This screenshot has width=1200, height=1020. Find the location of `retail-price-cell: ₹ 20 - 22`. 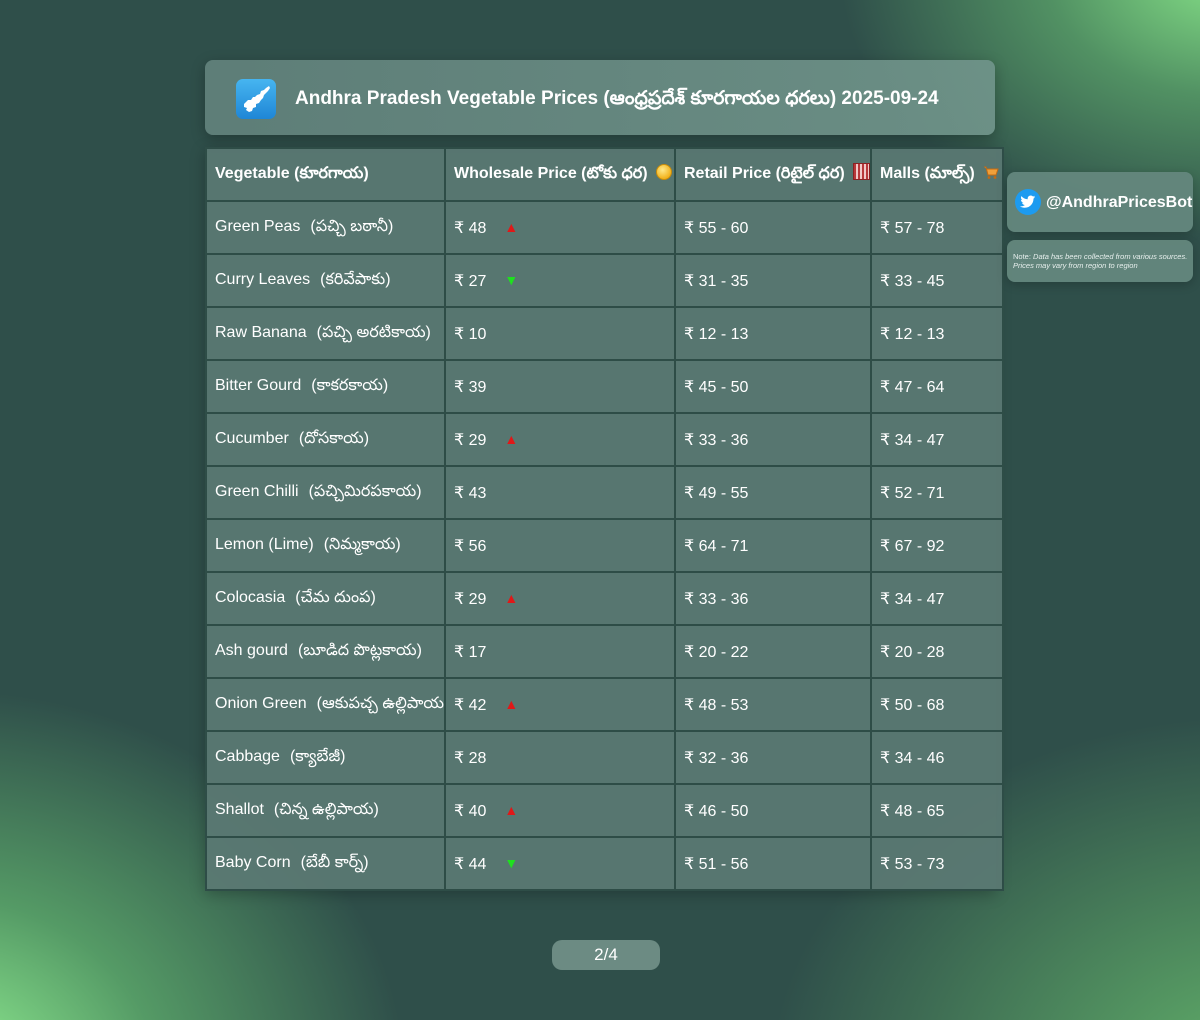

retail-price-cell: ₹ 20 - 22 is located at coordinates (773, 651).